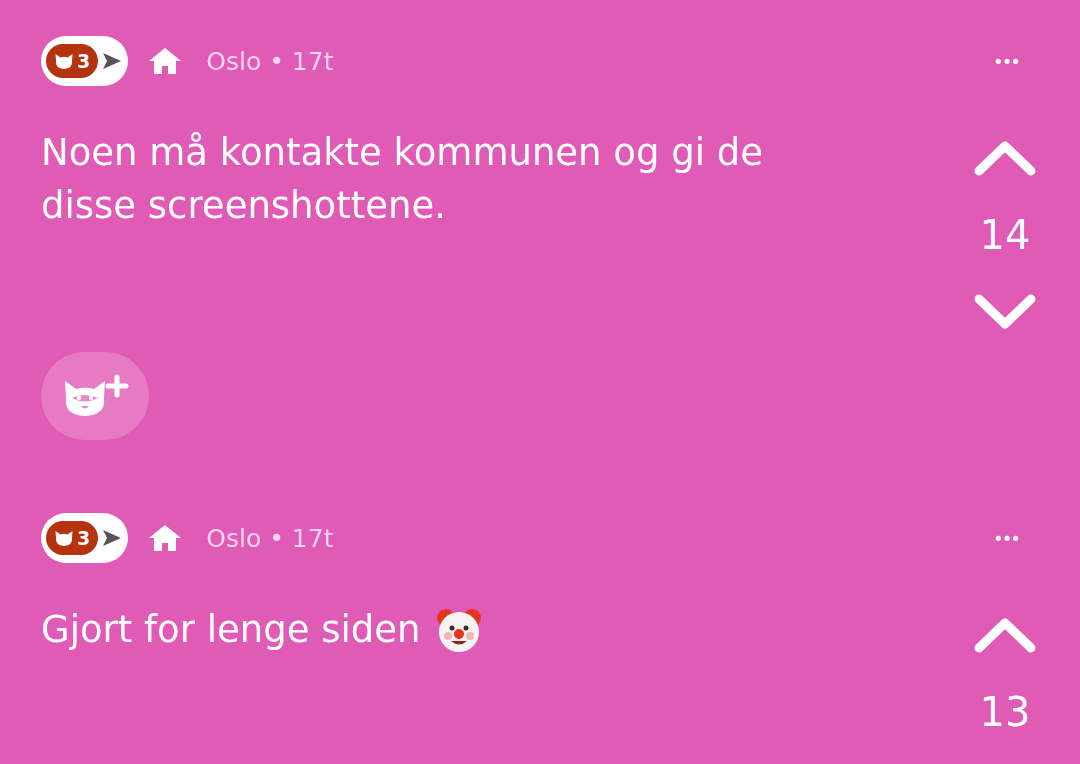 The height and width of the screenshot is (764, 1080). I want to click on post-text: Gjort for lenge siden, so click(231, 630).